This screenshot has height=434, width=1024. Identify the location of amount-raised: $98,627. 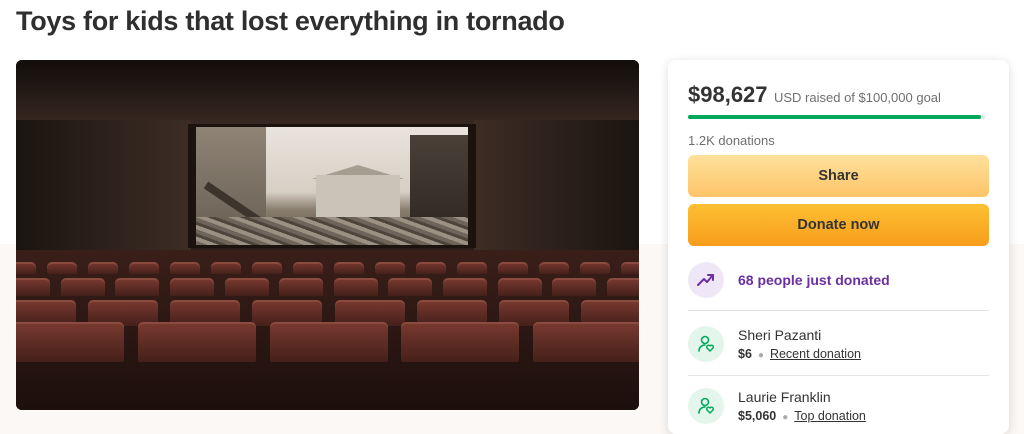
(728, 94).